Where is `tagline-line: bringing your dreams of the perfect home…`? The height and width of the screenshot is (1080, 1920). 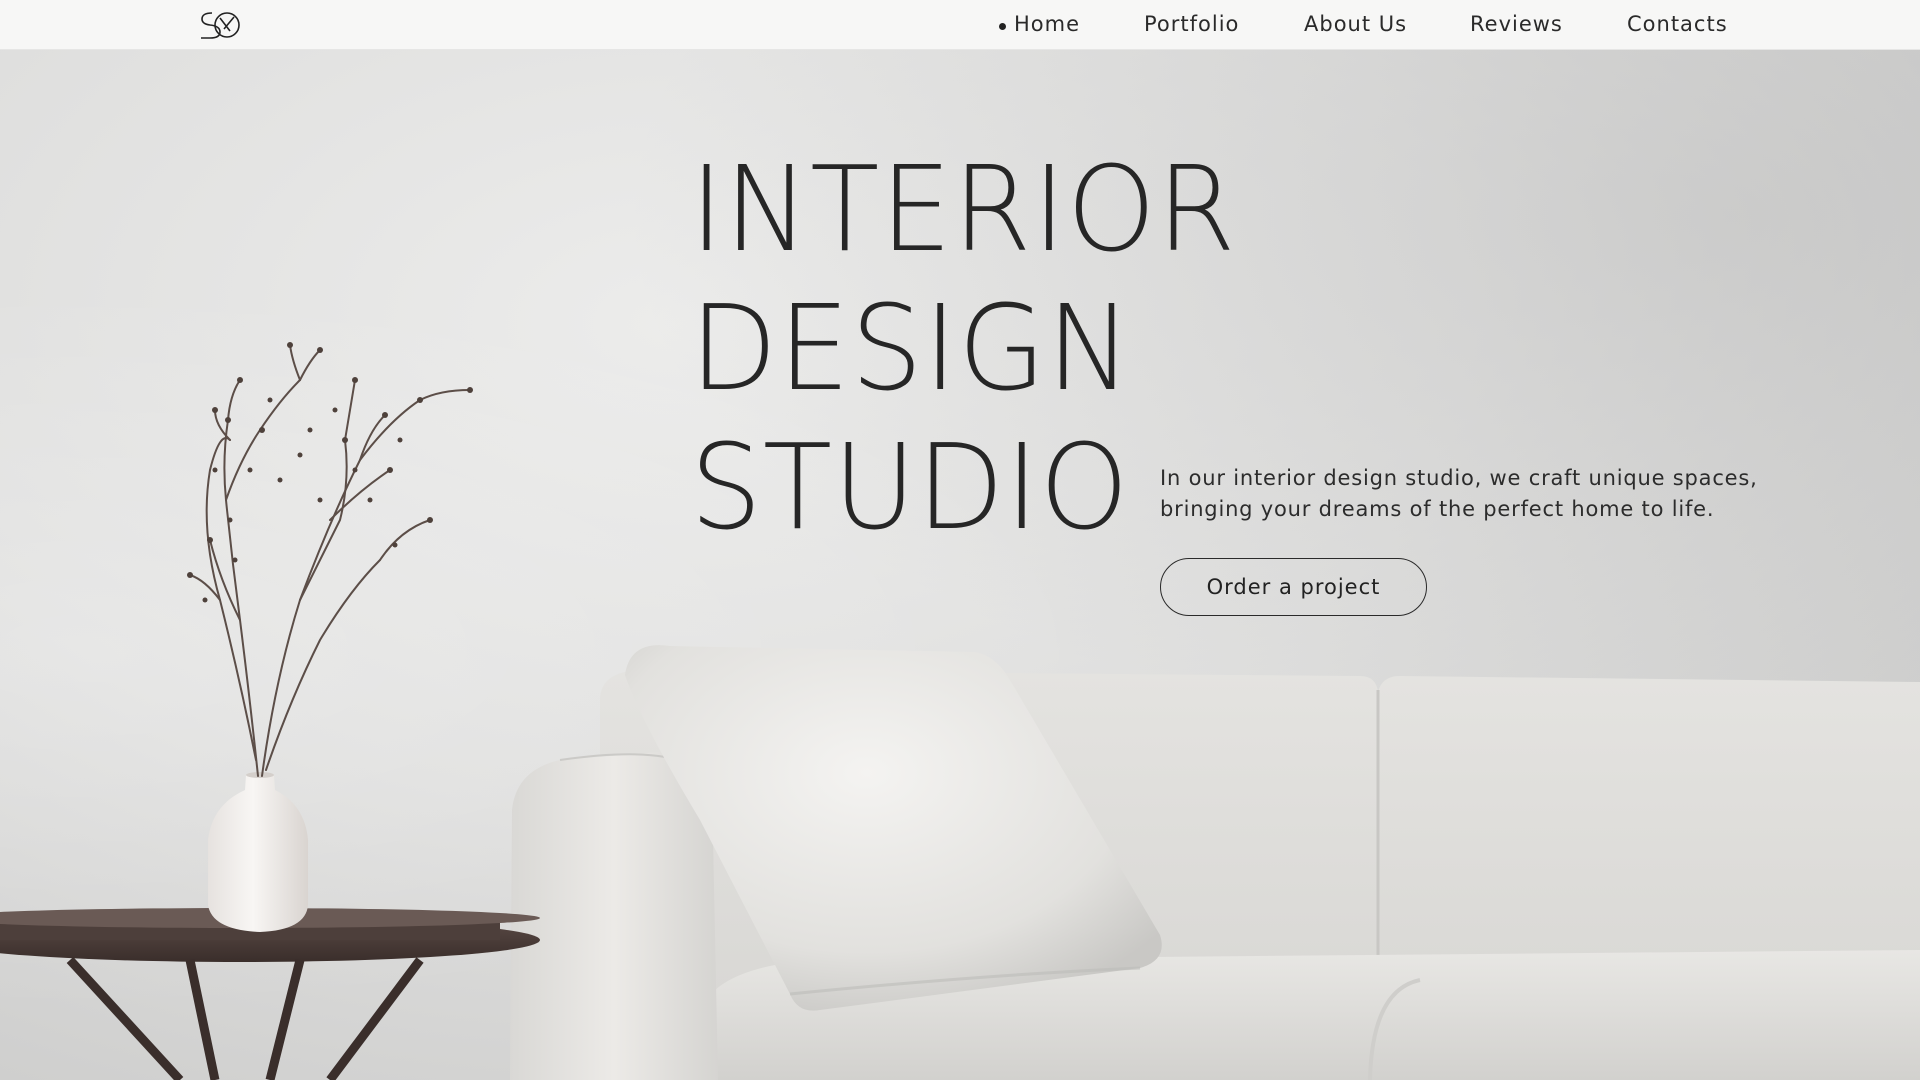 tagline-line: bringing your dreams of the perfect home… is located at coordinates (1437, 509).